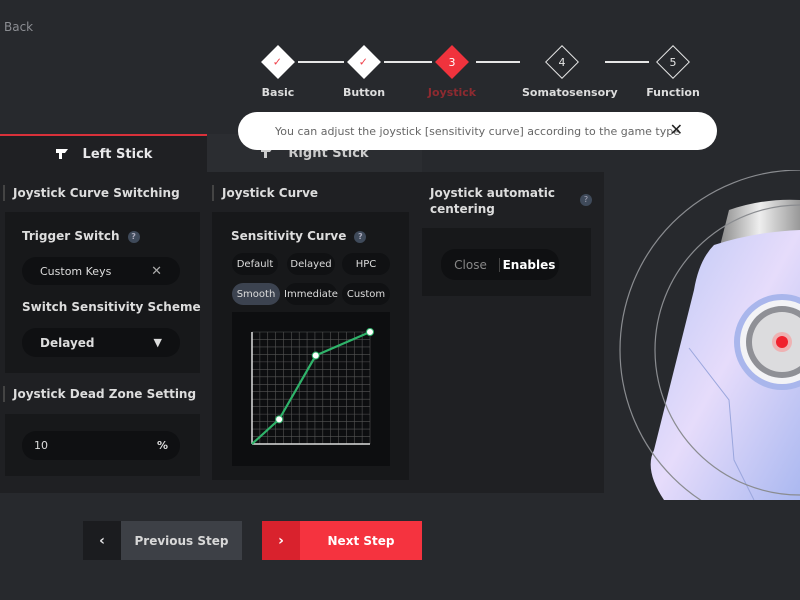 Image resolution: width=800 pixels, height=600 pixels. What do you see at coordinates (265, 193) in the screenshot?
I see `section-title: Joystick Curve` at bounding box center [265, 193].